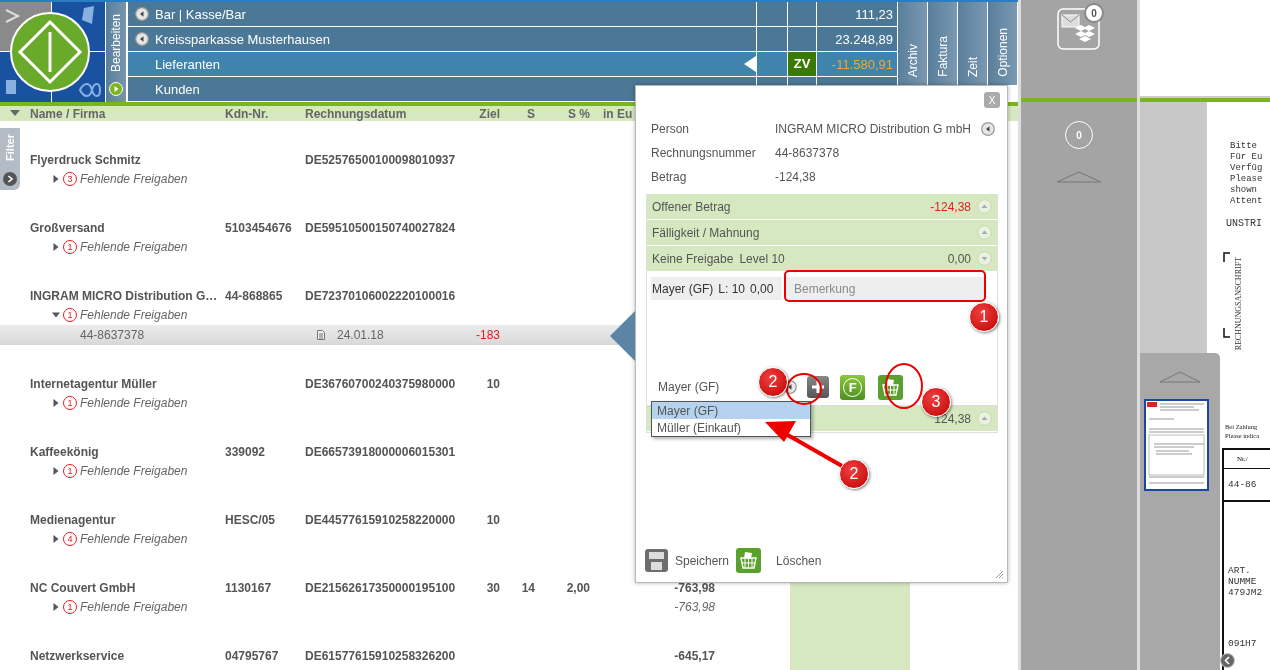 This screenshot has height=670, width=1270. What do you see at coordinates (442, 14) in the screenshot?
I see `account-row: Bar | Kasse/Bar` at bounding box center [442, 14].